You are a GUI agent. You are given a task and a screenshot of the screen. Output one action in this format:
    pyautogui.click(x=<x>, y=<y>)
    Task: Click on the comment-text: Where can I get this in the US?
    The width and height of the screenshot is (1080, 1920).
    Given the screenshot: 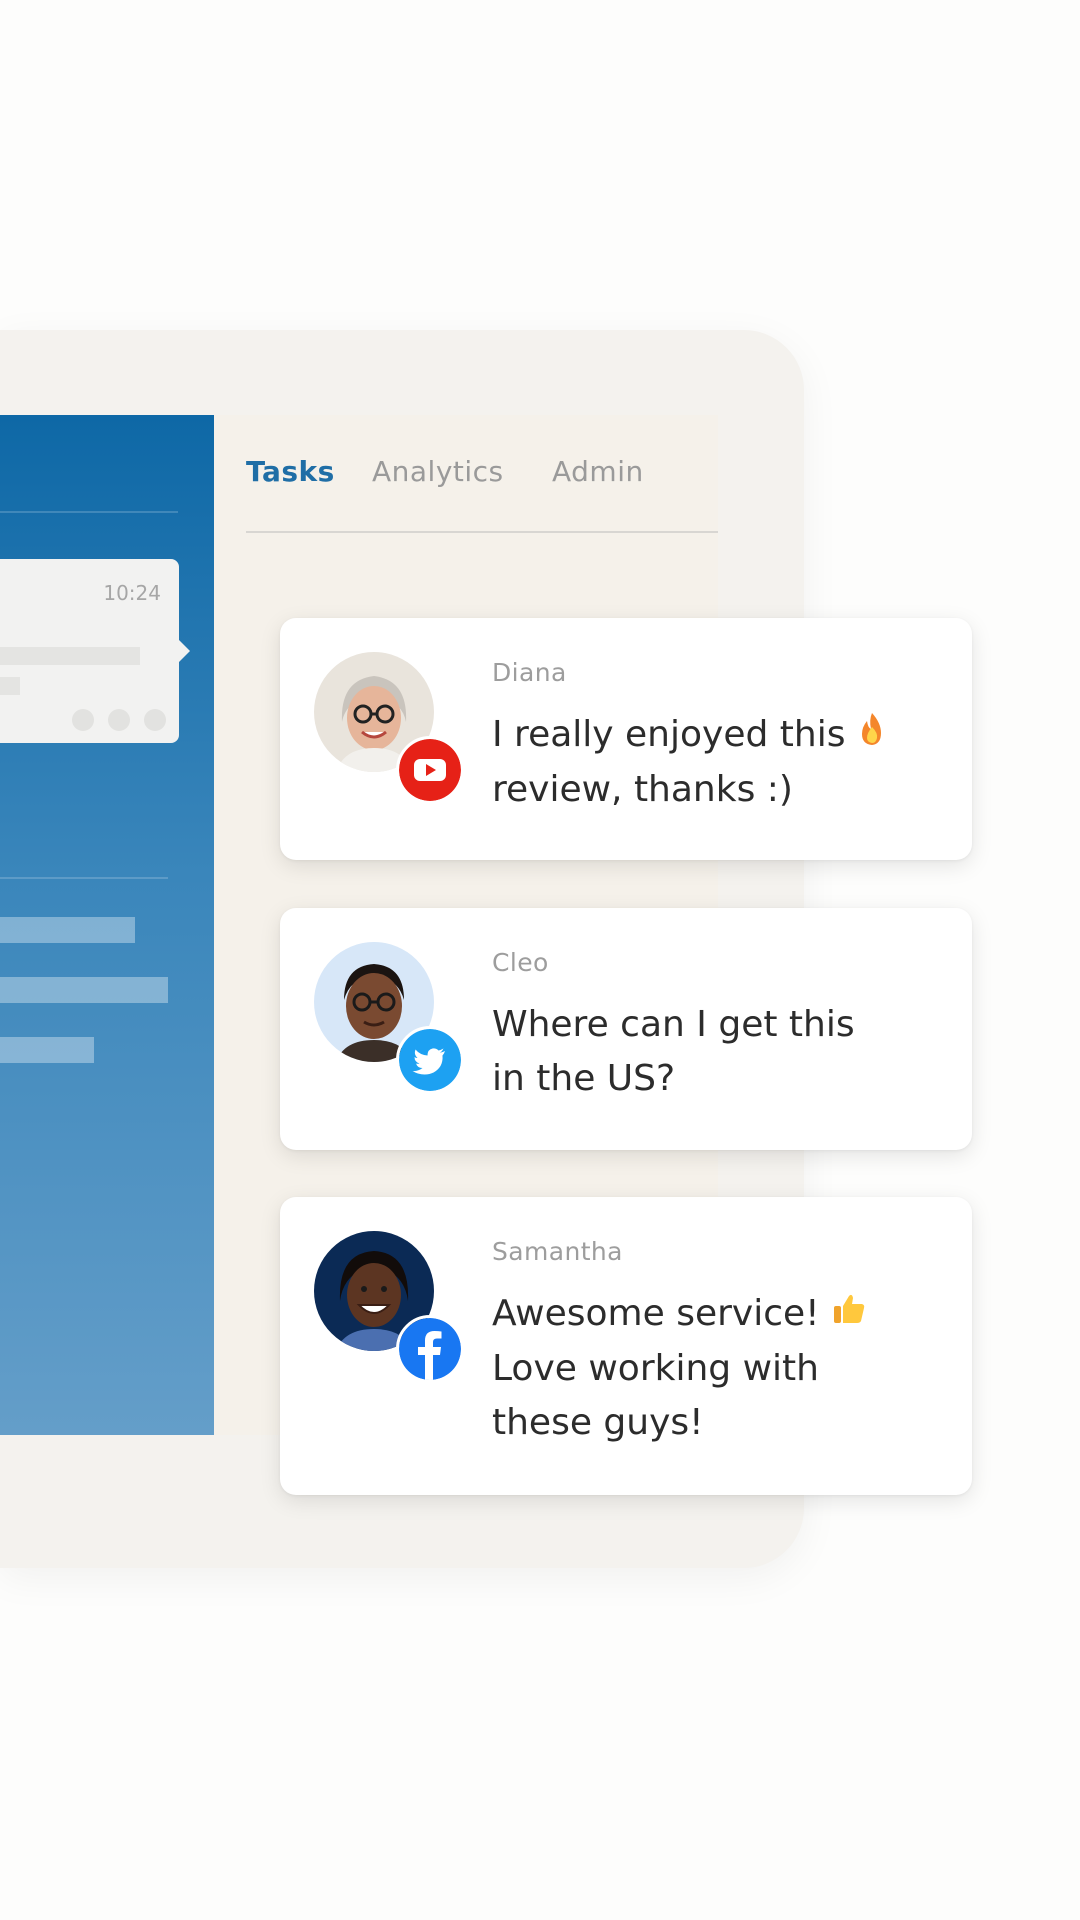 What is the action you would take?
    pyautogui.click(x=717, y=1052)
    